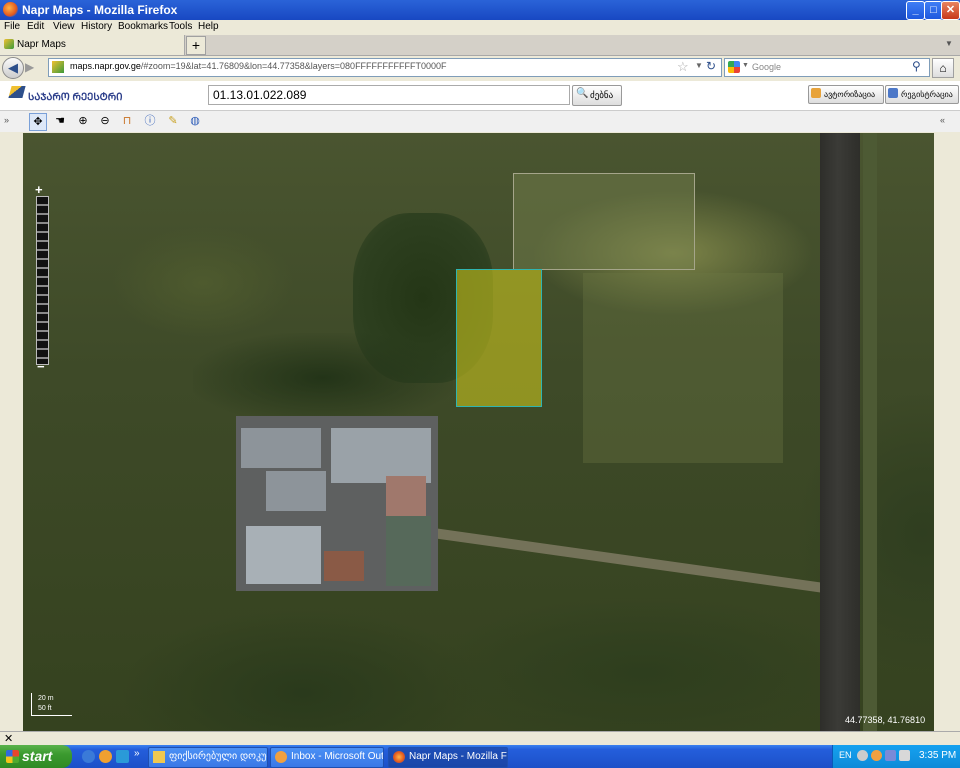  Describe the element at coordinates (389, 95) in the screenshot. I see `cadastral-search-input` at that location.